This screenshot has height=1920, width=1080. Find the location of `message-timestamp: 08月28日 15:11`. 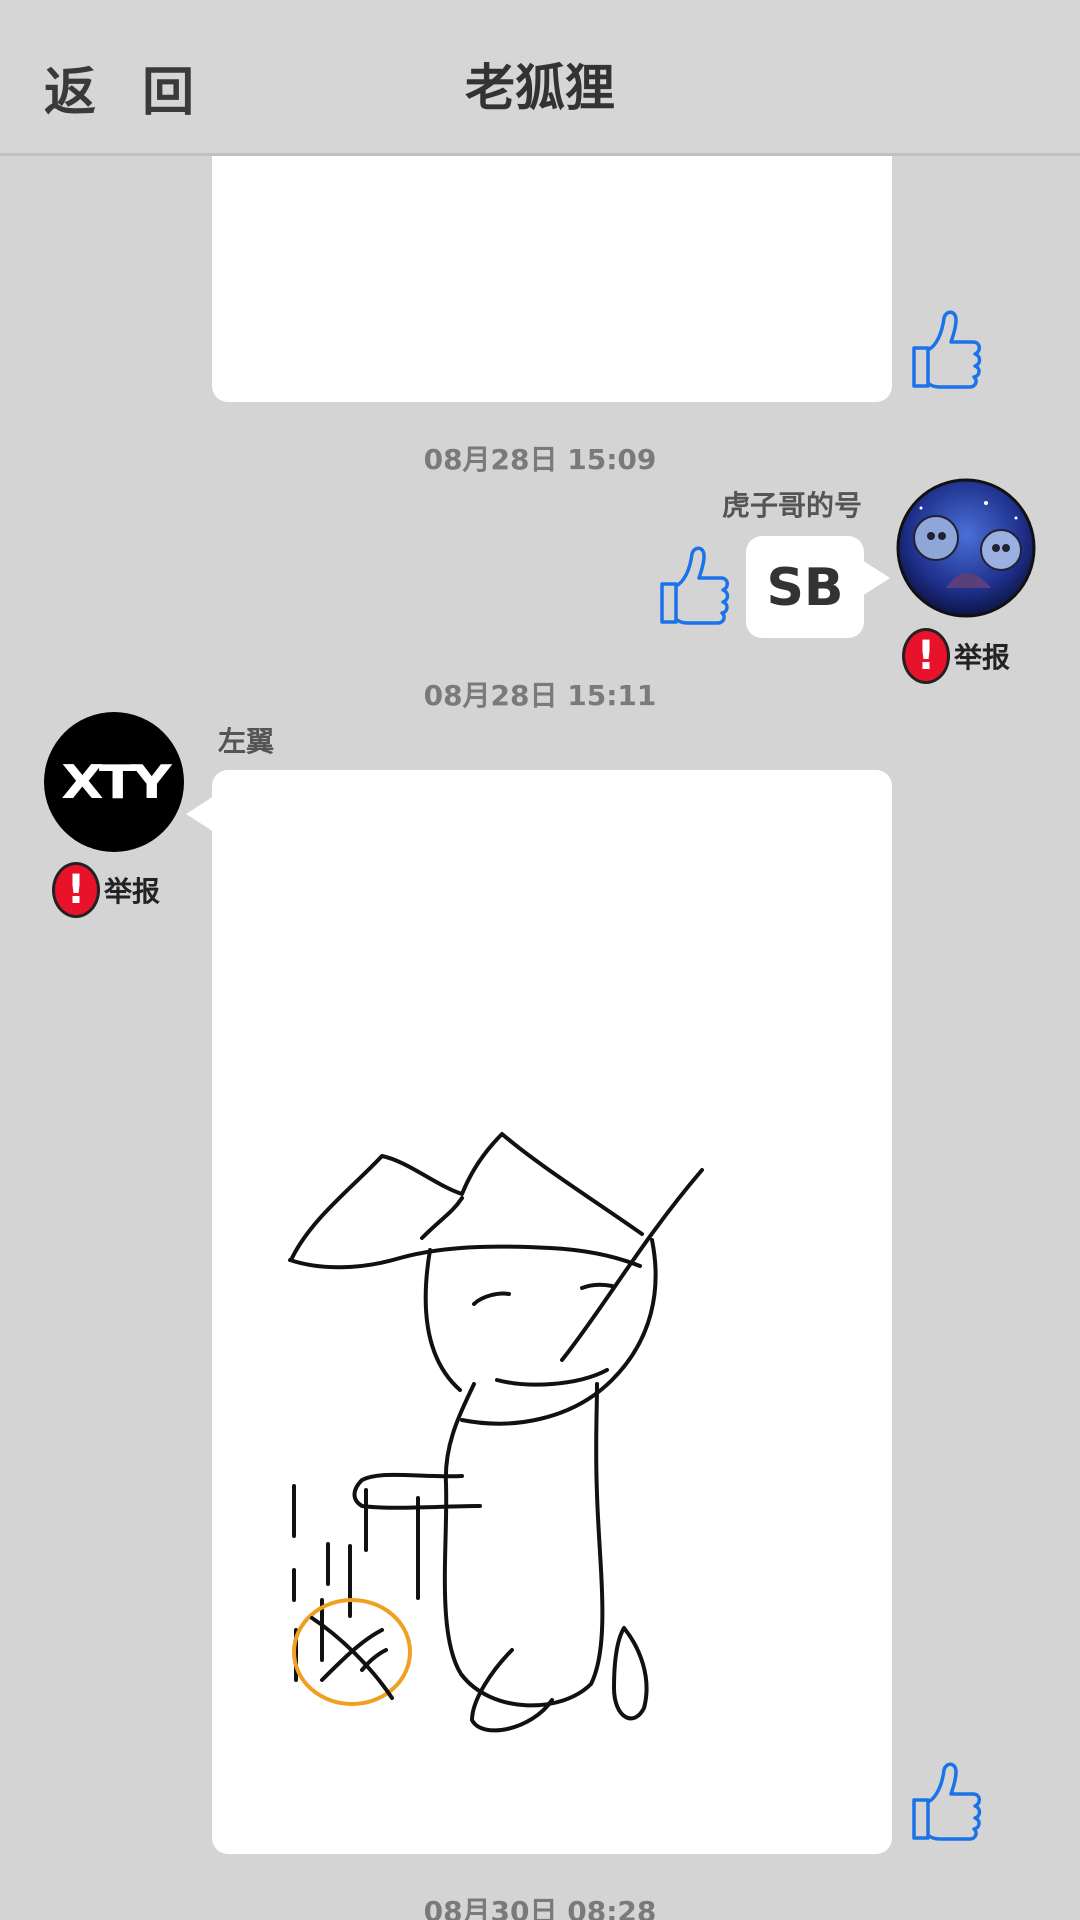

message-timestamp: 08月28日 15:11 is located at coordinates (540, 695).